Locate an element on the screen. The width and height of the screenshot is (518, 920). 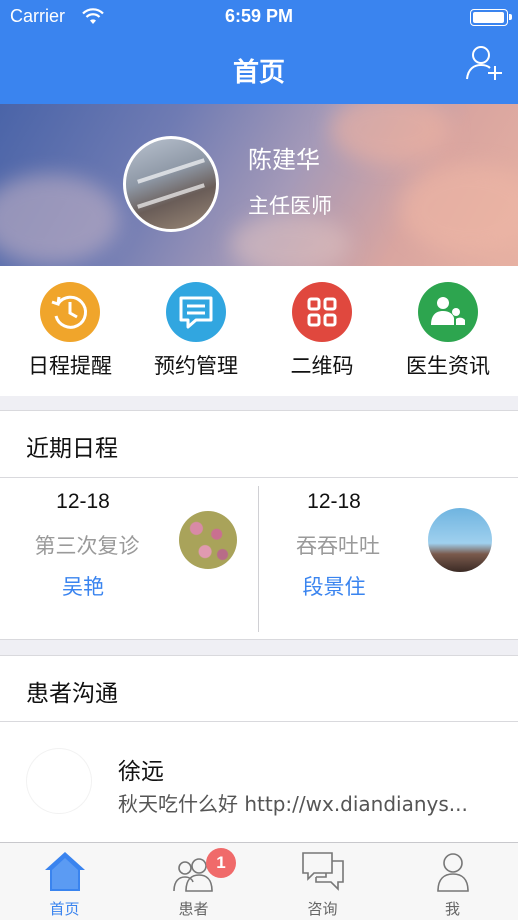
quick-action-schedule: 日程提醒 is located at coordinates (70, 331).